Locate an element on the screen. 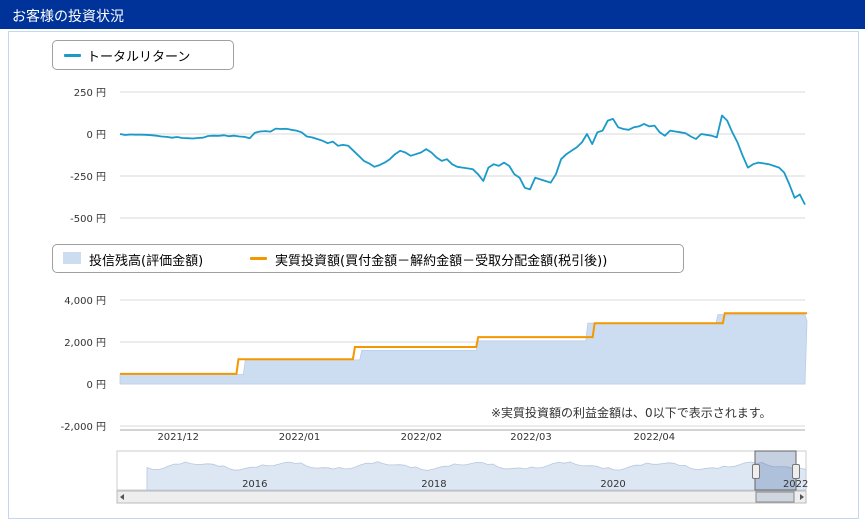  x-tick-label: 2021/12 is located at coordinates (178, 437).